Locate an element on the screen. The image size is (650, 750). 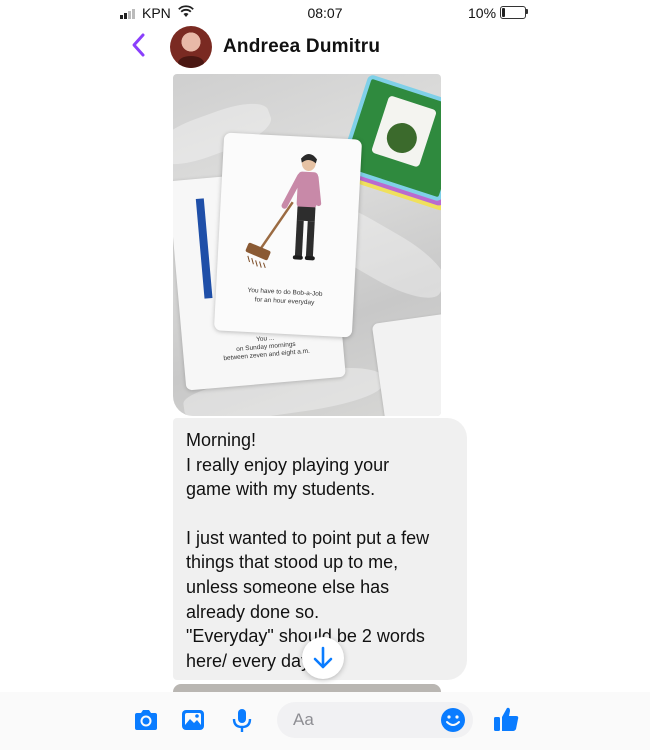
message-line: unless someone else has is located at coordinates (288, 586).